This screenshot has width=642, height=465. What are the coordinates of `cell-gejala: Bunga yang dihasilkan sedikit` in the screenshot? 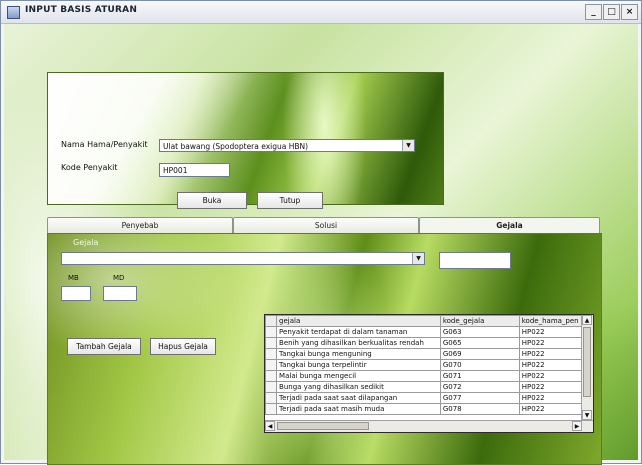 It's located at (358, 387).